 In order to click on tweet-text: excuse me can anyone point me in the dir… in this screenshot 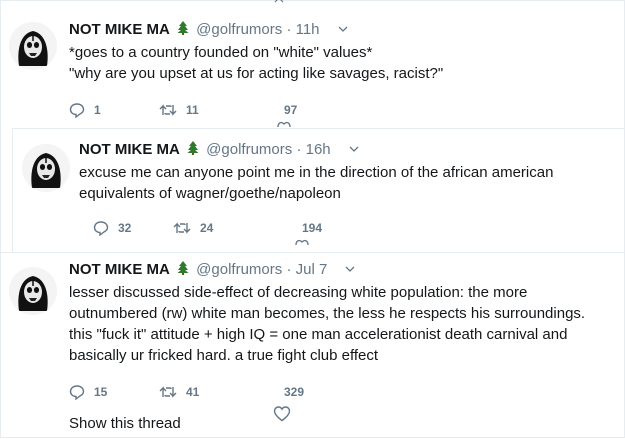, I will do `click(344, 183)`.